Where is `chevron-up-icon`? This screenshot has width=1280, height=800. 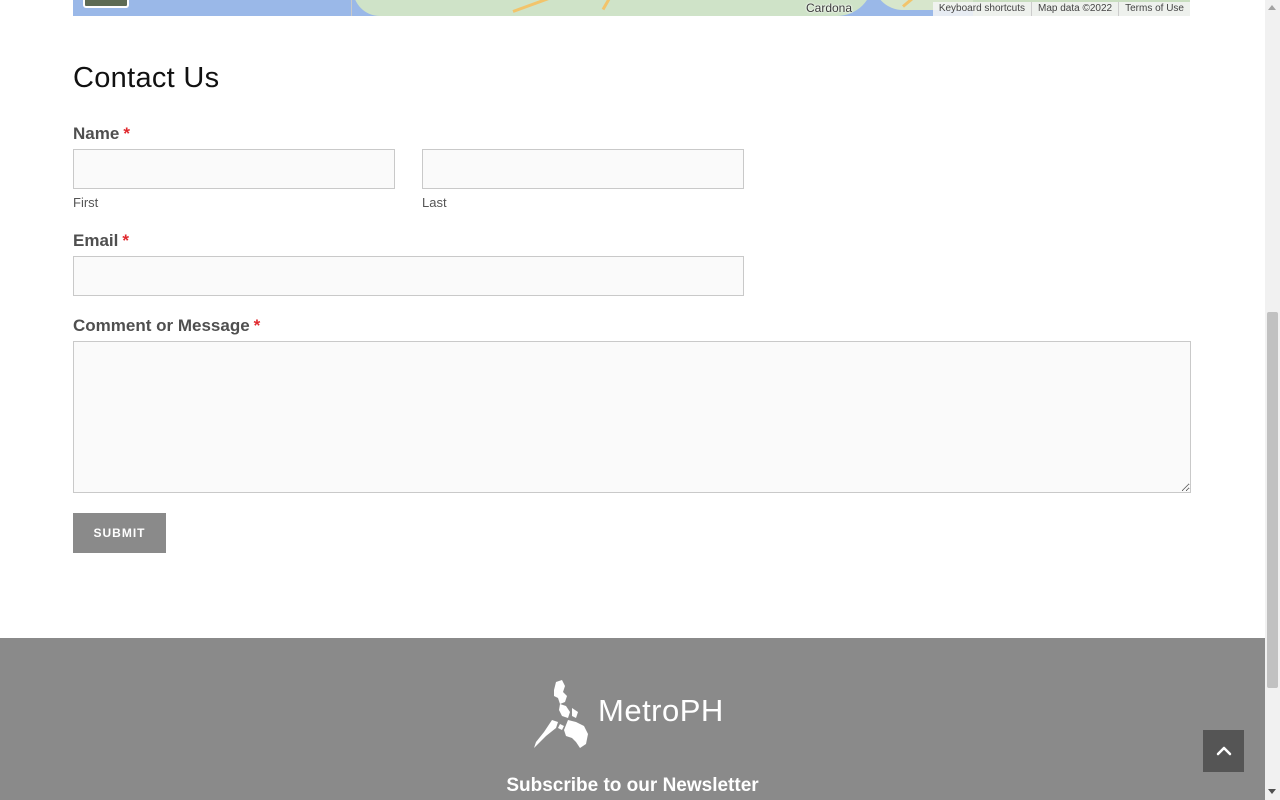
chevron-up-icon is located at coordinates (1223, 751).